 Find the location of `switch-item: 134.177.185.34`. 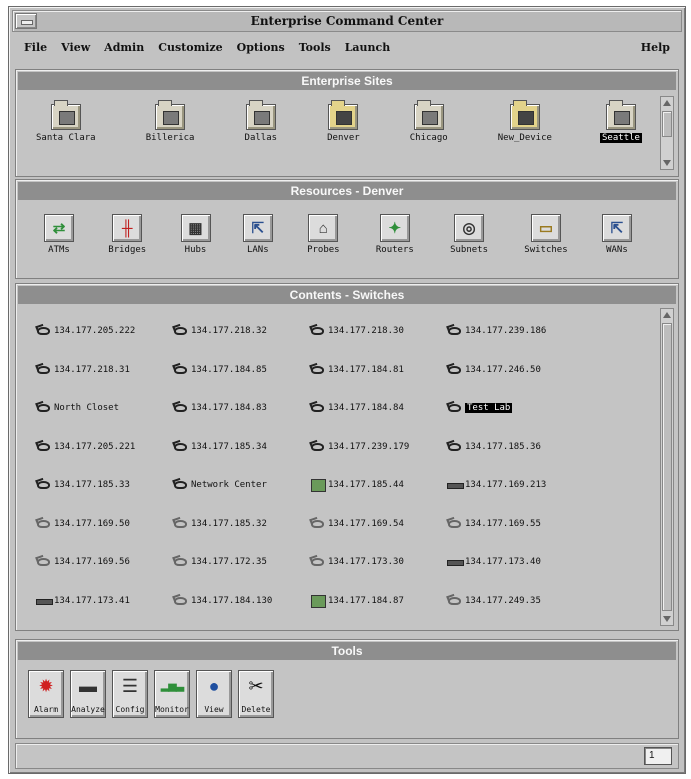

switch-item: 134.177.185.34 is located at coordinates (241, 447).